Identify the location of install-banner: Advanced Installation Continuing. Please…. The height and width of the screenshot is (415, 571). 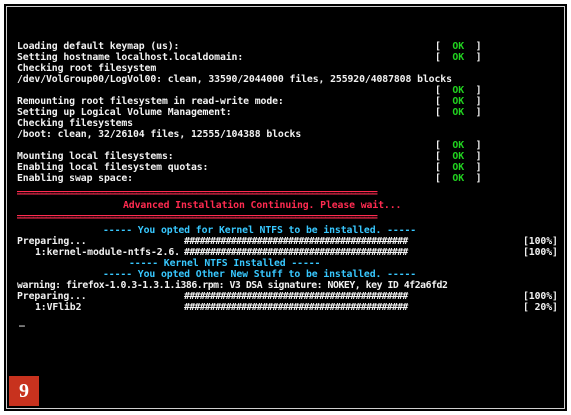
(262, 205).